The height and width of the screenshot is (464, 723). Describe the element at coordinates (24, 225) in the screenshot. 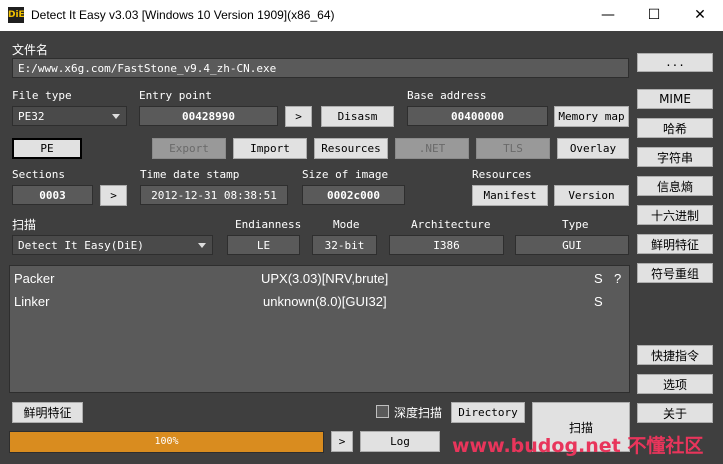

I see `scan-label: 扫描` at that location.